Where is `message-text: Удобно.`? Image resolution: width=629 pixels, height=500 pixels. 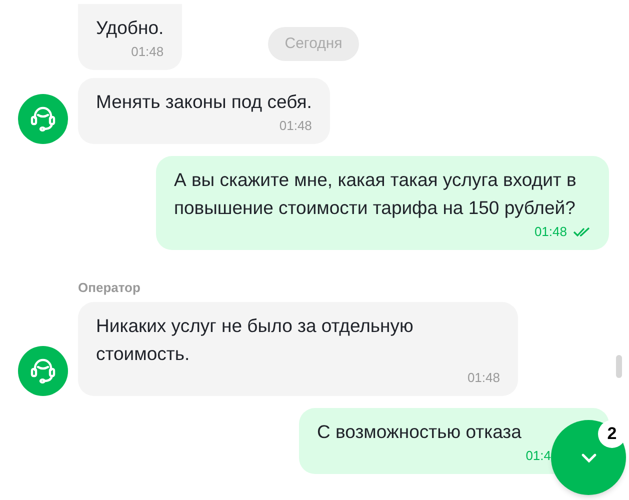
message-text: Удобно. is located at coordinates (130, 28).